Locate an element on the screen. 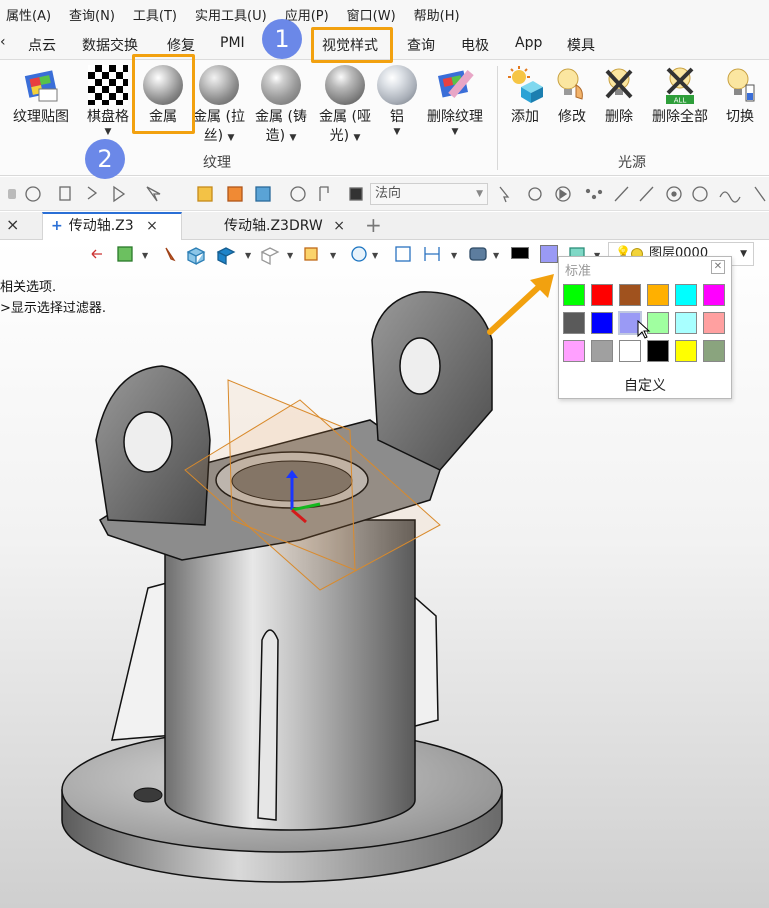  tab-data-exchange: 数据交换 is located at coordinates (110, 45).